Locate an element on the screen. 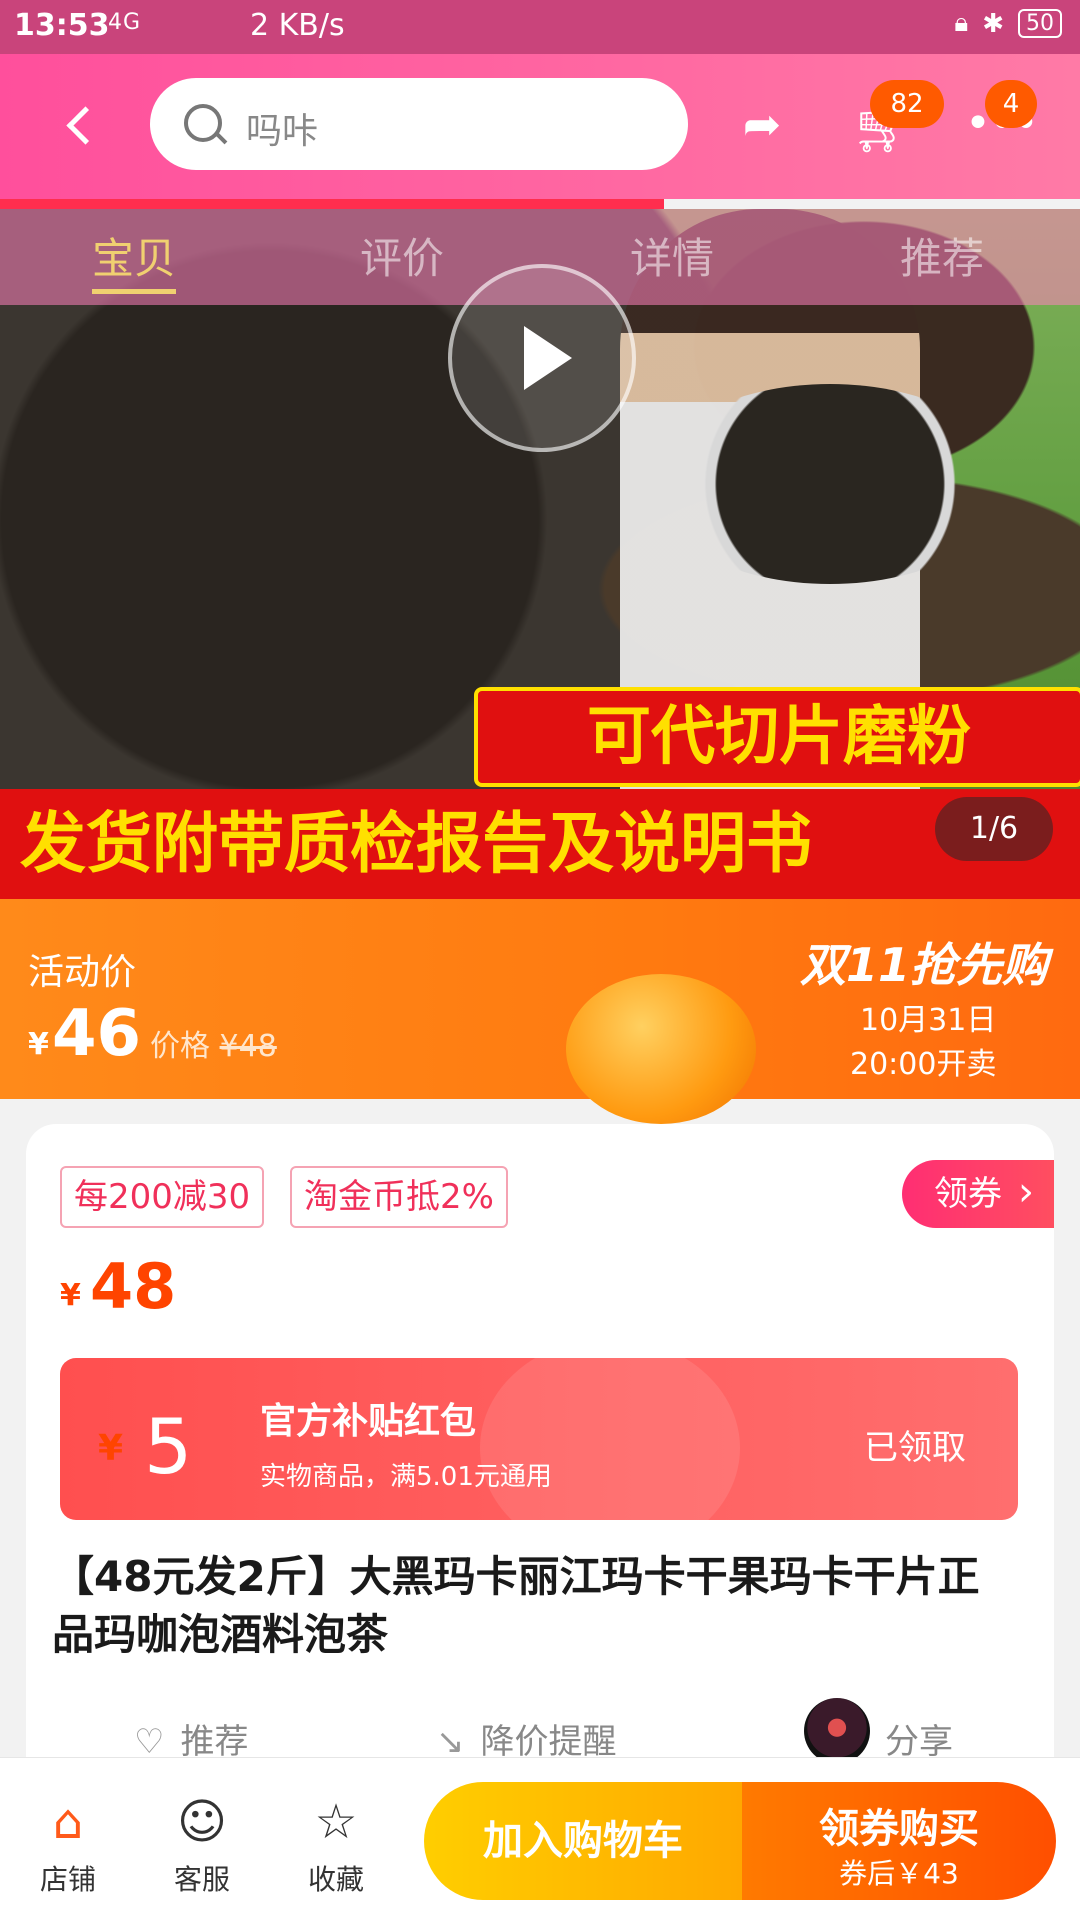 The image size is (1080, 1921). recommend-action: ♡ 推荐 is located at coordinates (191, 1738).